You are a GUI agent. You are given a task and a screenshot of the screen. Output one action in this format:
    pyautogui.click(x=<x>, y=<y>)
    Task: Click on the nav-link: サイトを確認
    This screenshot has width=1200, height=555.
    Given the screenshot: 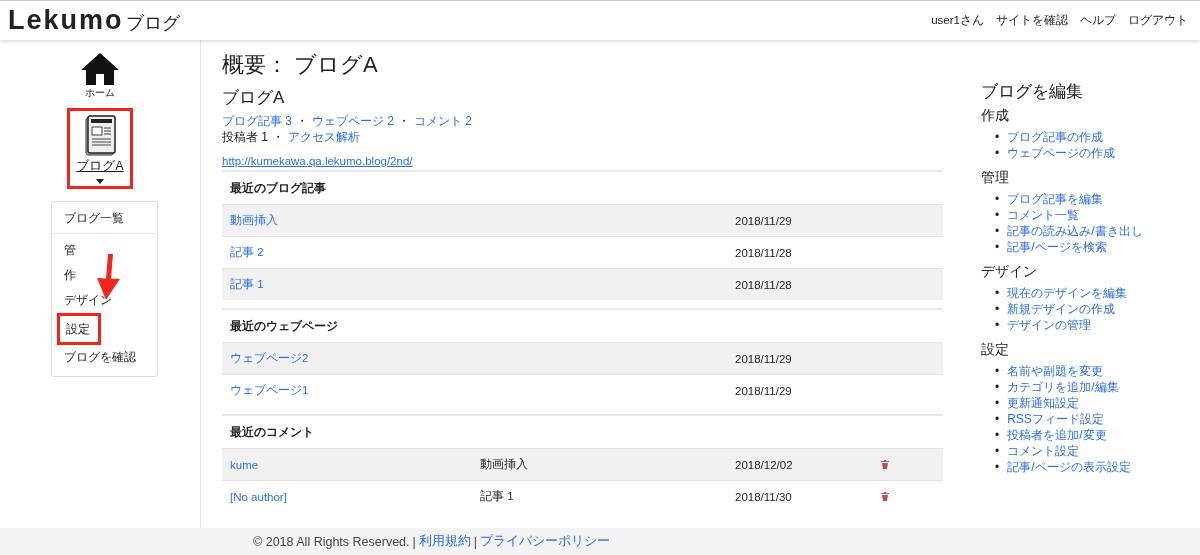 What is the action you would take?
    pyautogui.click(x=1032, y=20)
    